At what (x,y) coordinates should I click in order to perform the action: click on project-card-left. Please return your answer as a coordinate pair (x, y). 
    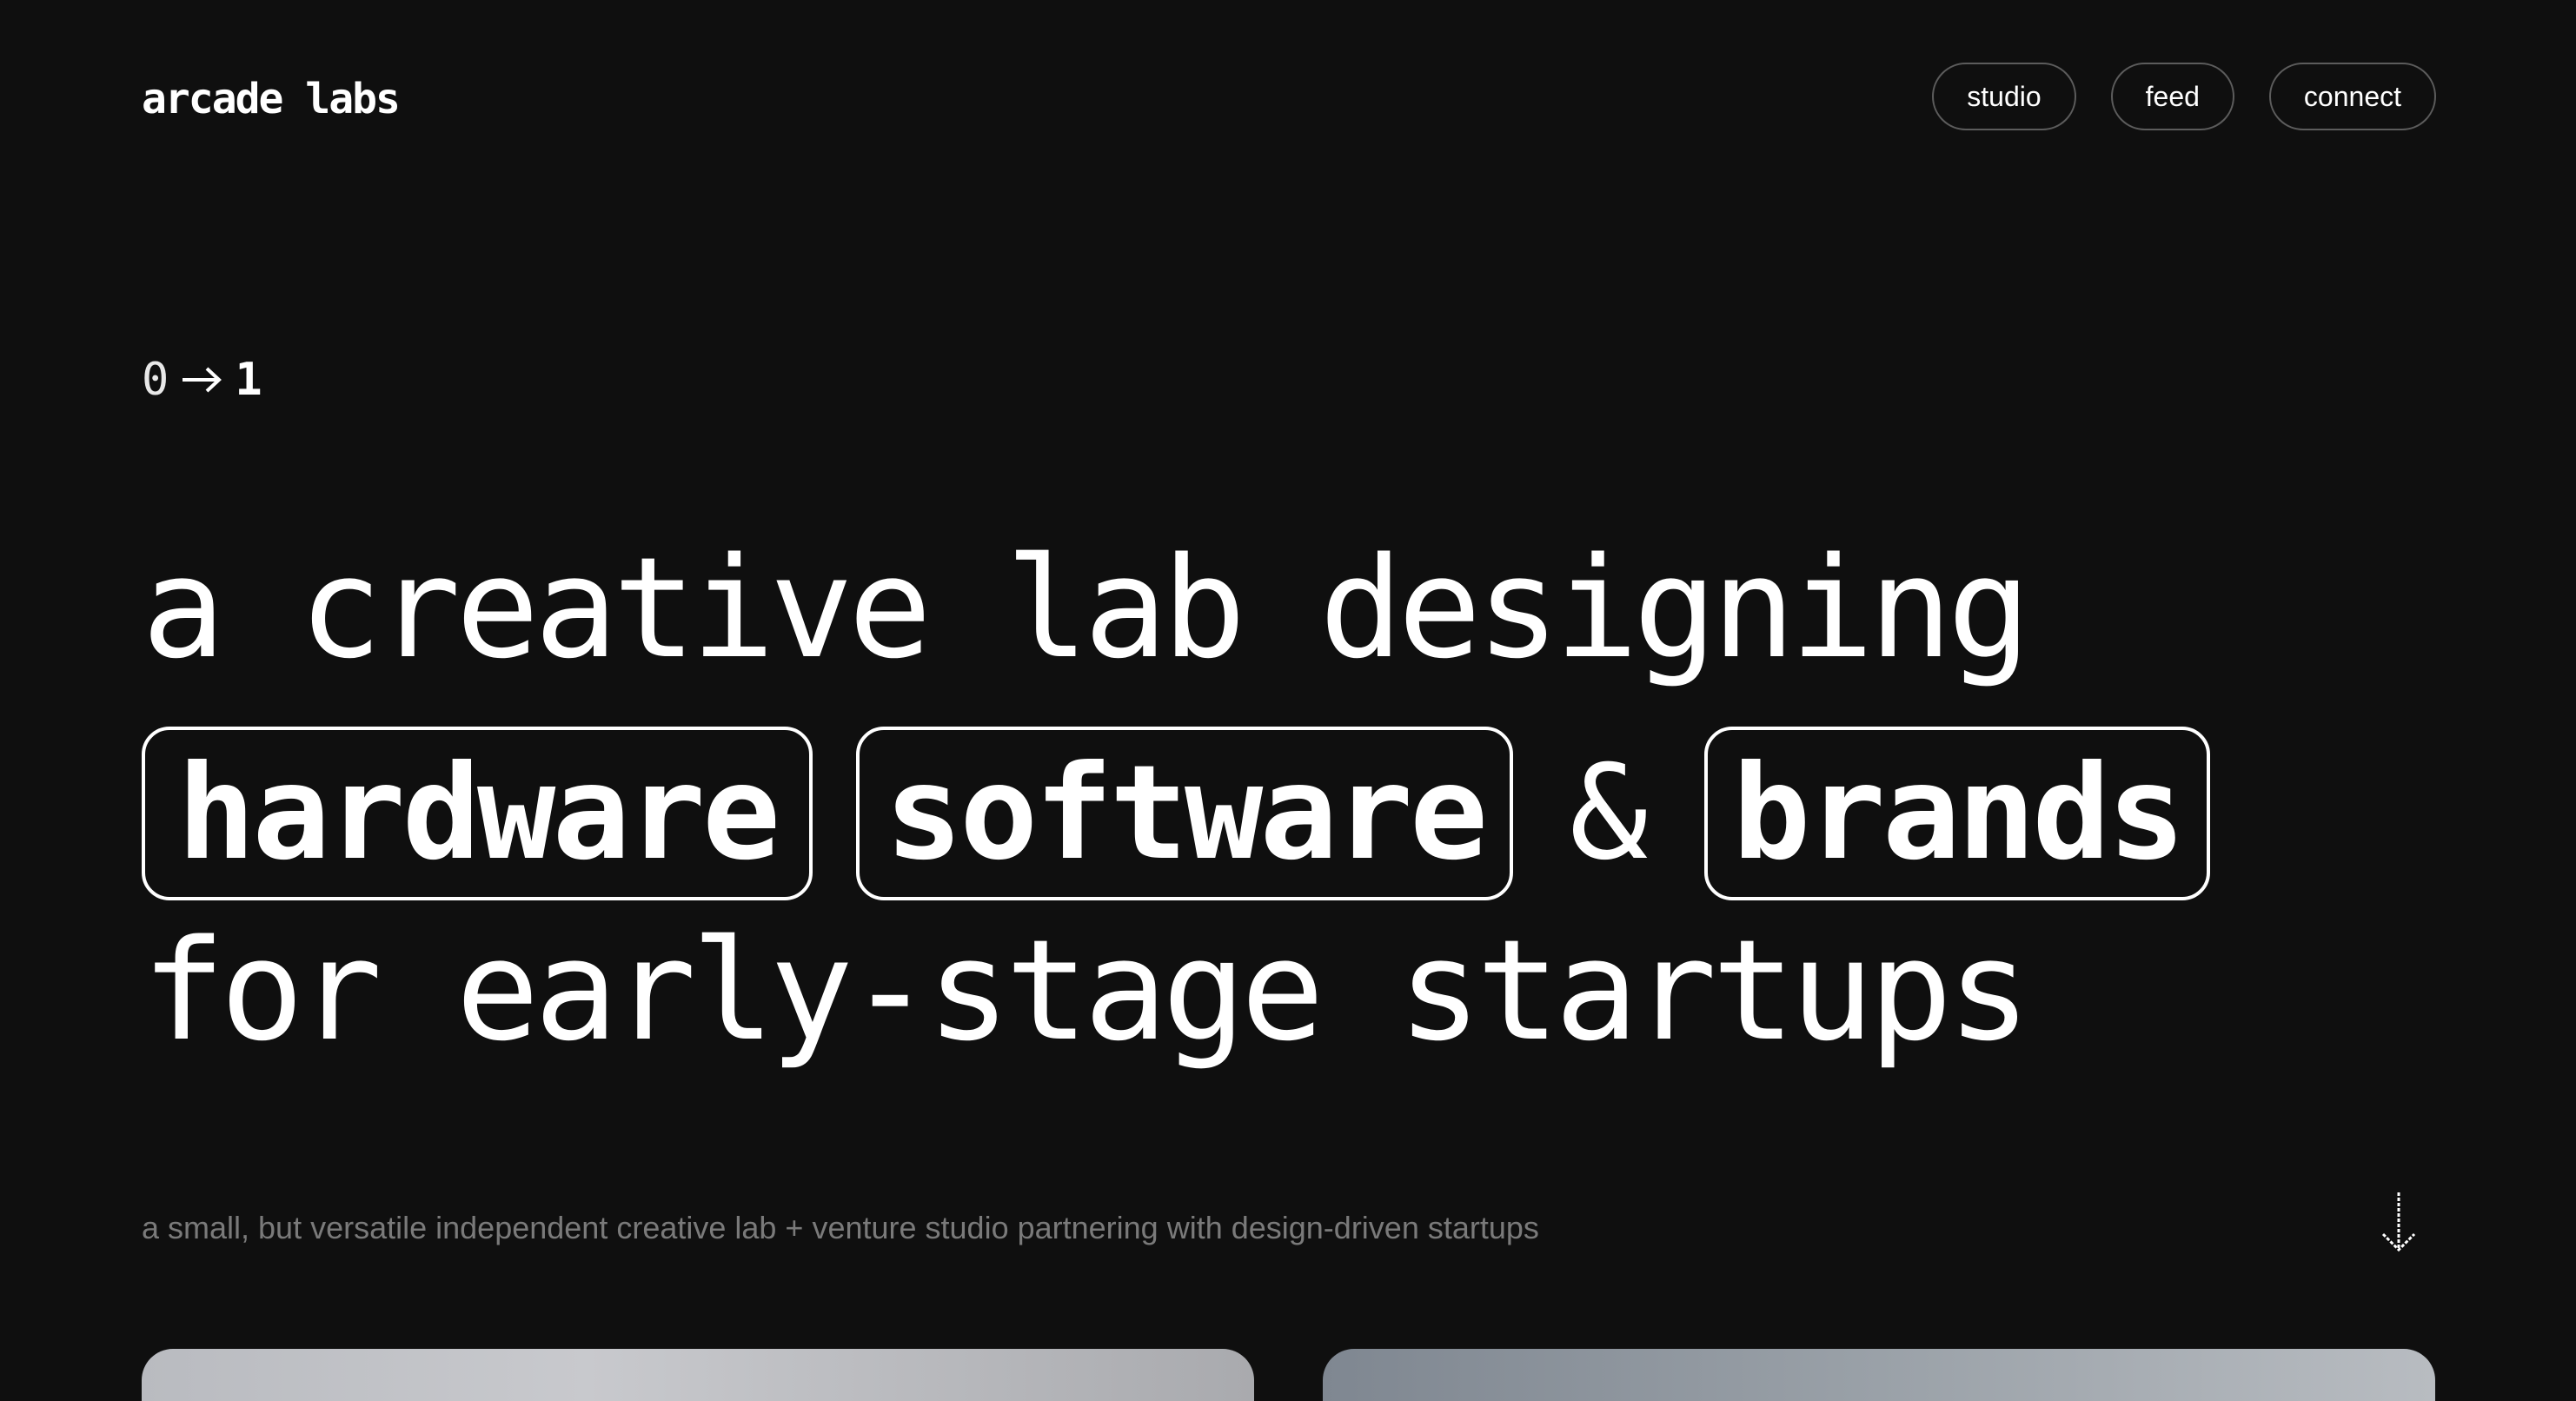
    Looking at the image, I should click on (698, 1375).